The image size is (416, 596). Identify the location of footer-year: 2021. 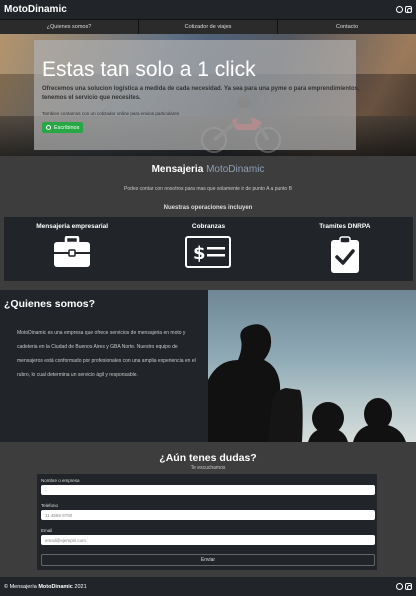
(80, 586).